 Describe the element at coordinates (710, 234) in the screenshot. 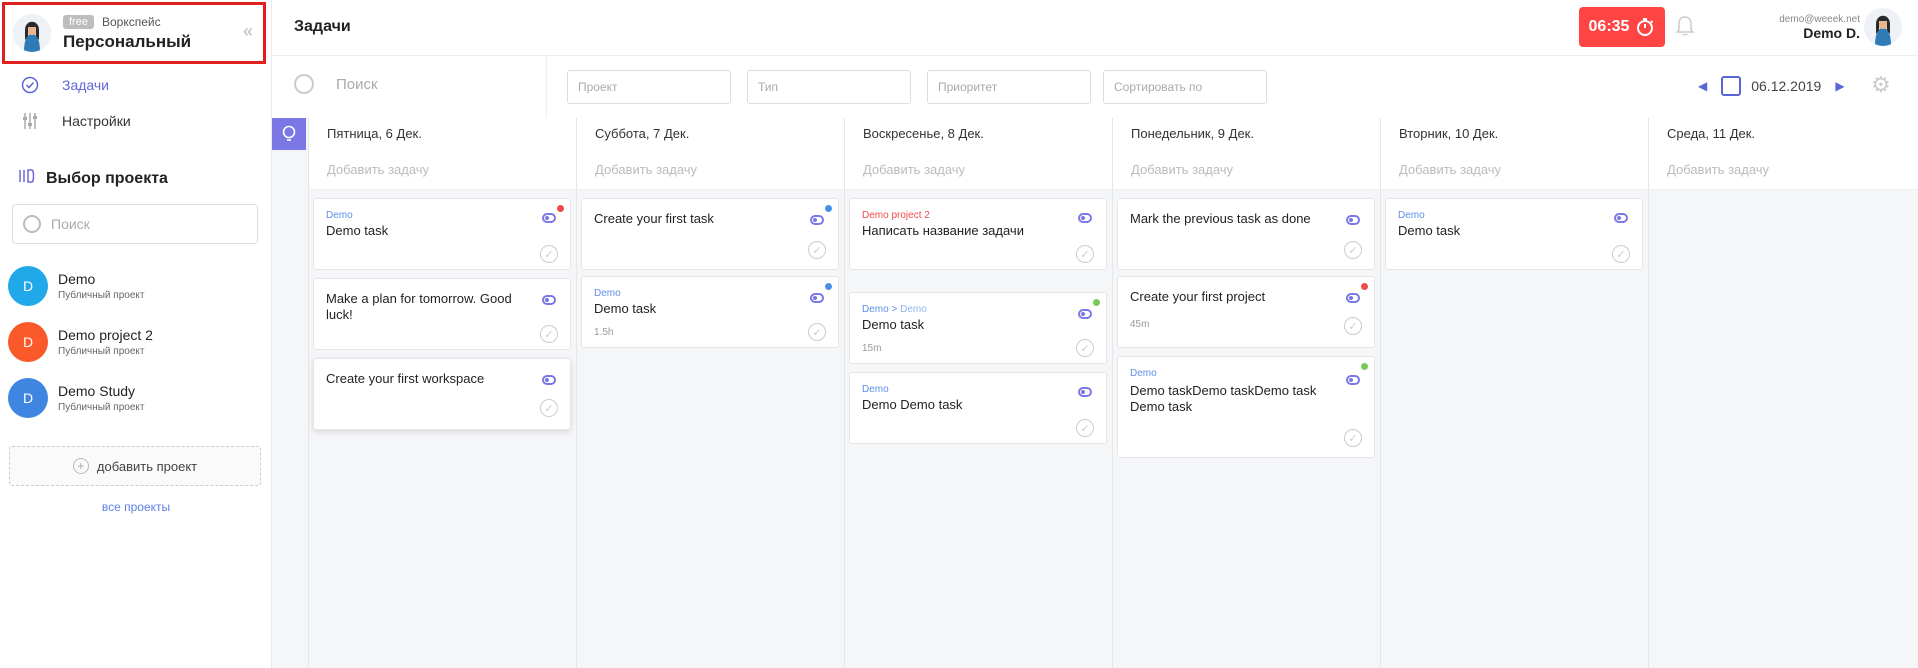

I see `task-card: Create your first task ✓` at that location.